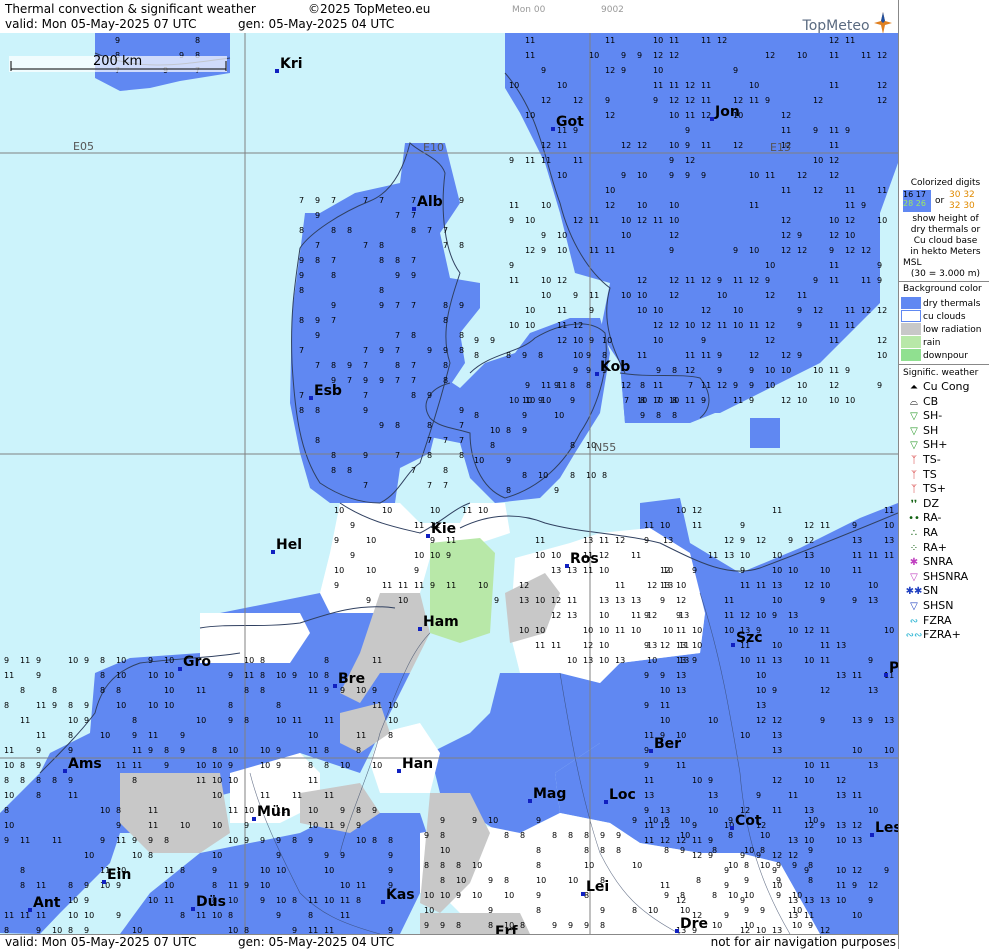  I want to click on city-kie: Kie, so click(441, 529).